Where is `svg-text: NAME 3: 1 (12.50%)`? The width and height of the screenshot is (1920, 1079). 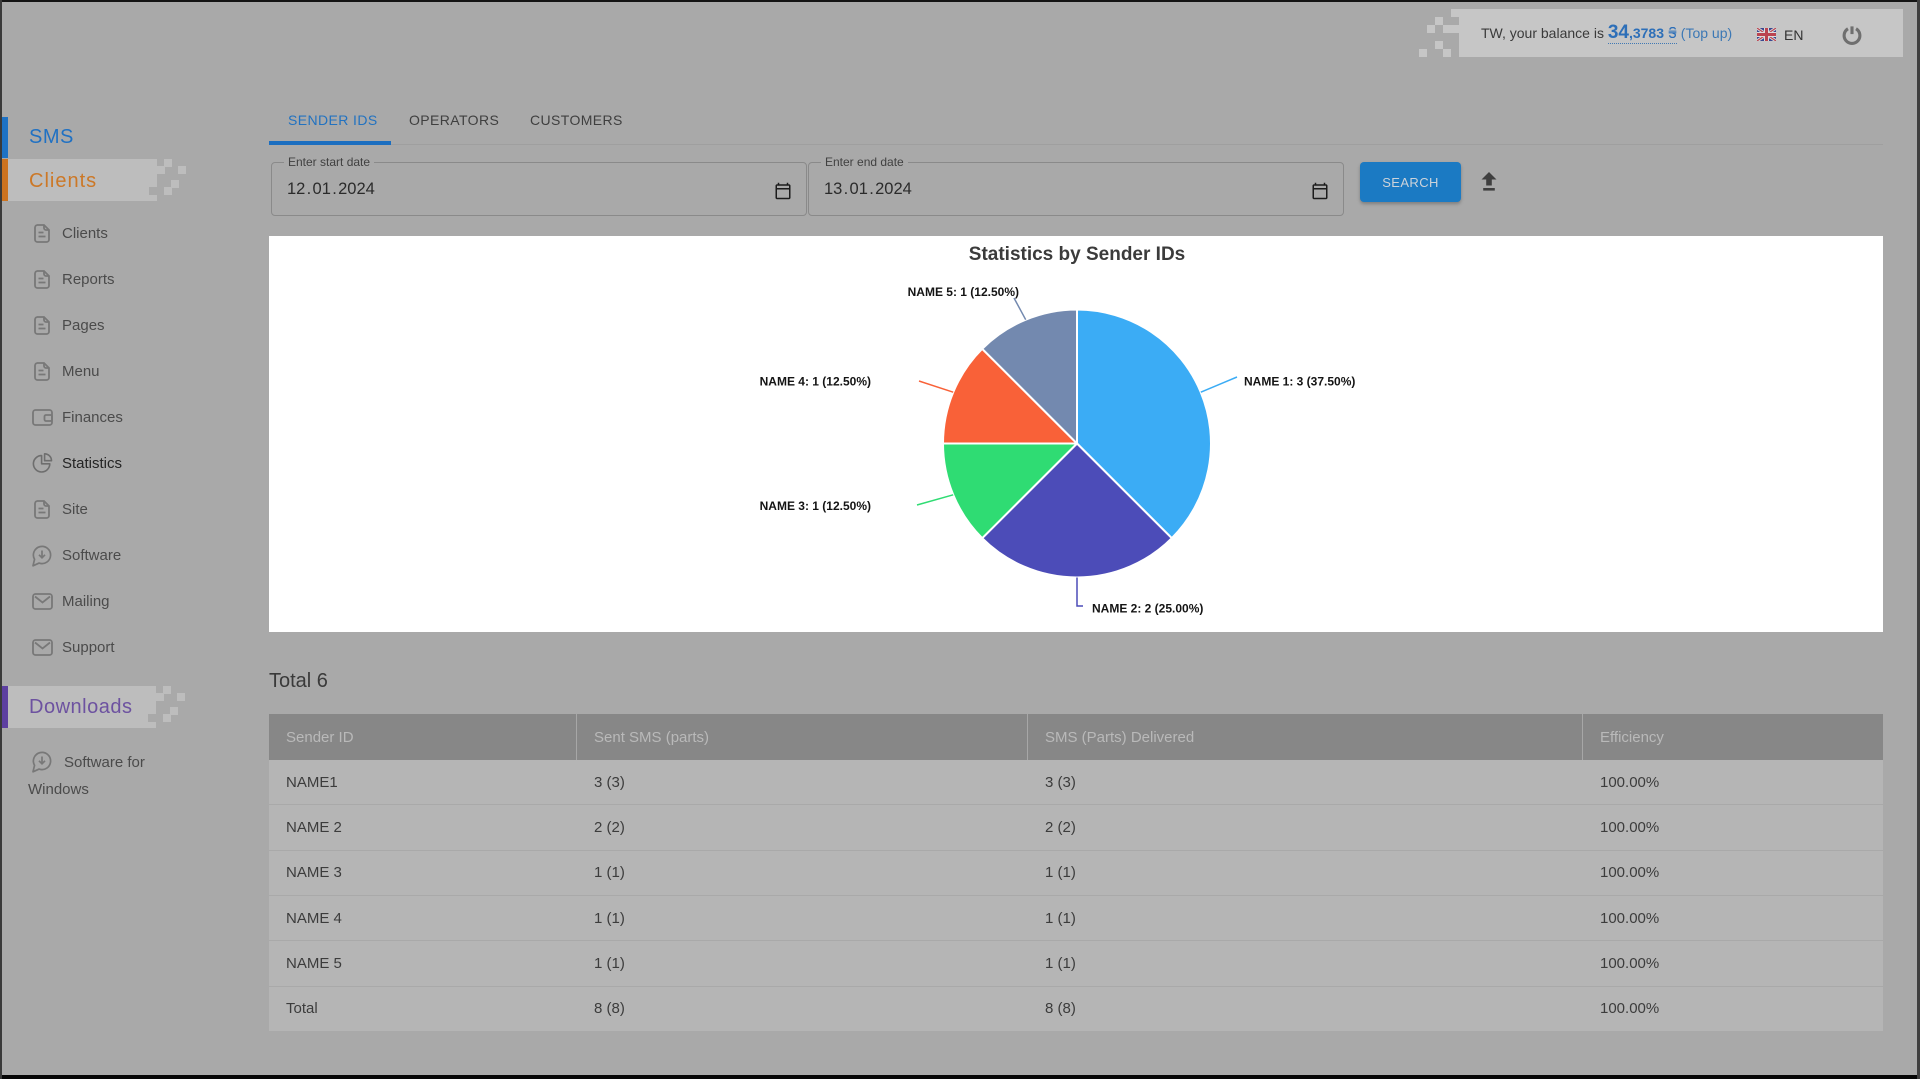 svg-text: NAME 3: 1 (12.50%) is located at coordinates (815, 506).